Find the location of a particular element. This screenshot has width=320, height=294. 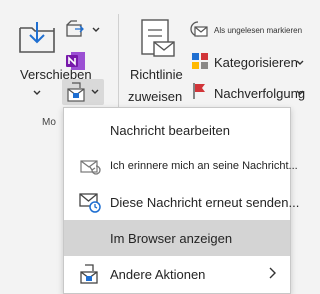

mark-unread-button: Als ungelesen markieren is located at coordinates (246, 30).